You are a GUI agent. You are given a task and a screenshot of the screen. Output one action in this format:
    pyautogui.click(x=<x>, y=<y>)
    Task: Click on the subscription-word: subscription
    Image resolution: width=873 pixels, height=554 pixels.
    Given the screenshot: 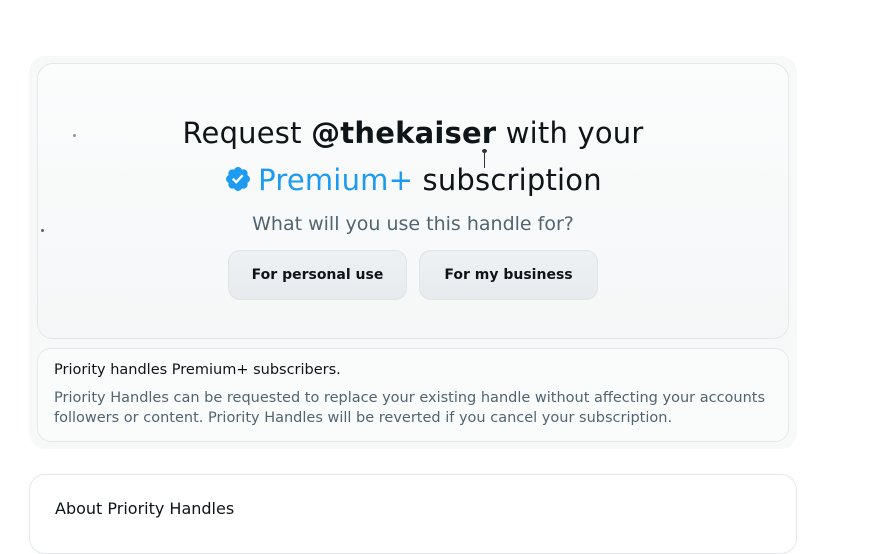 What is the action you would take?
    pyautogui.click(x=507, y=180)
    